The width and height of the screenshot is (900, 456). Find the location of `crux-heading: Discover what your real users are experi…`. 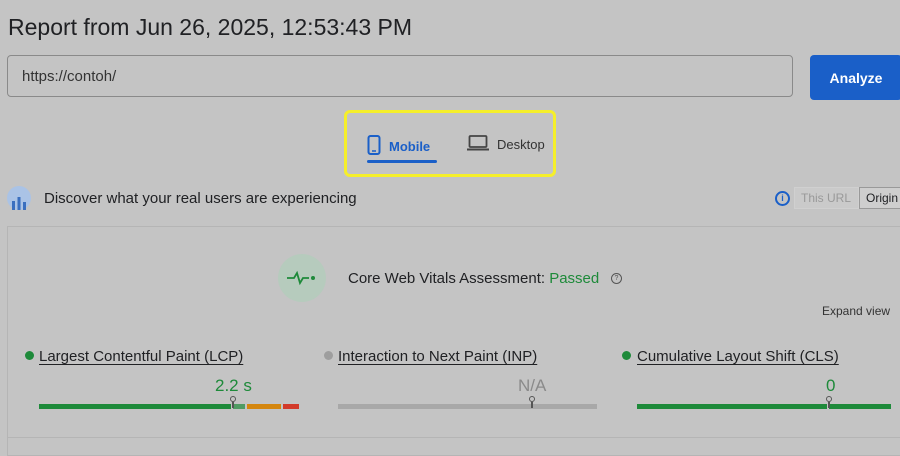

crux-heading: Discover what your real users are experi… is located at coordinates (200, 198).